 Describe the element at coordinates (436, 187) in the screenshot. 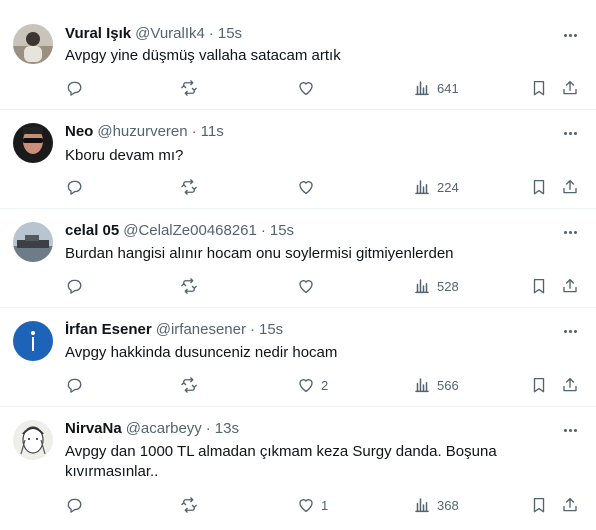

I see `views-button: 224` at that location.